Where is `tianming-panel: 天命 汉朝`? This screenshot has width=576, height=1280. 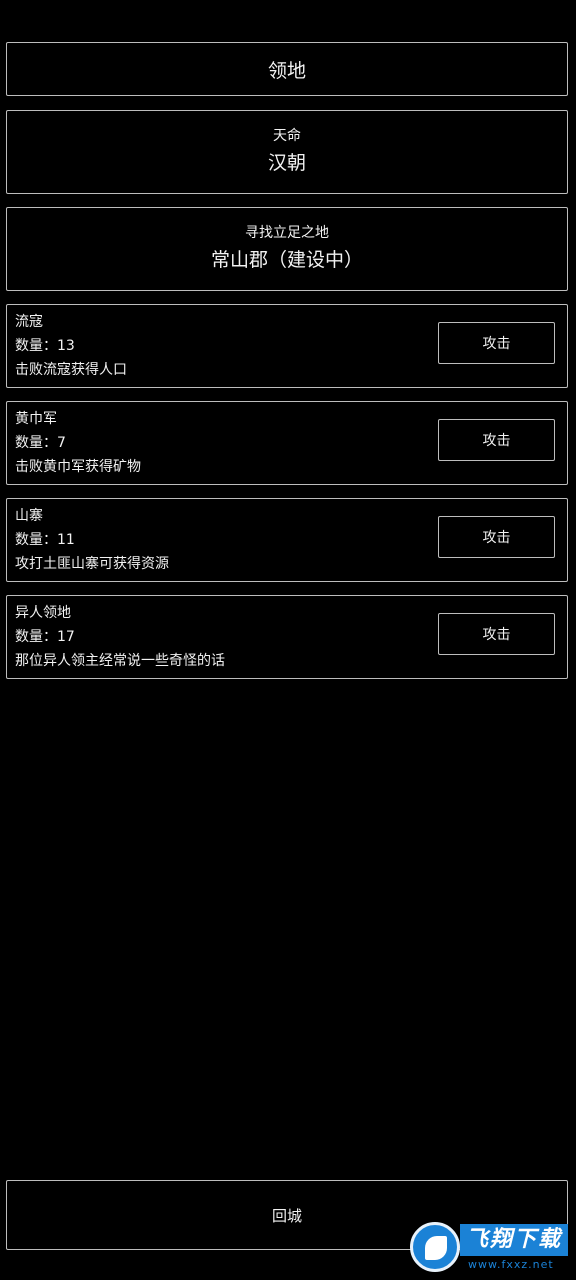
tianming-panel: 天命 汉朝 is located at coordinates (287, 152).